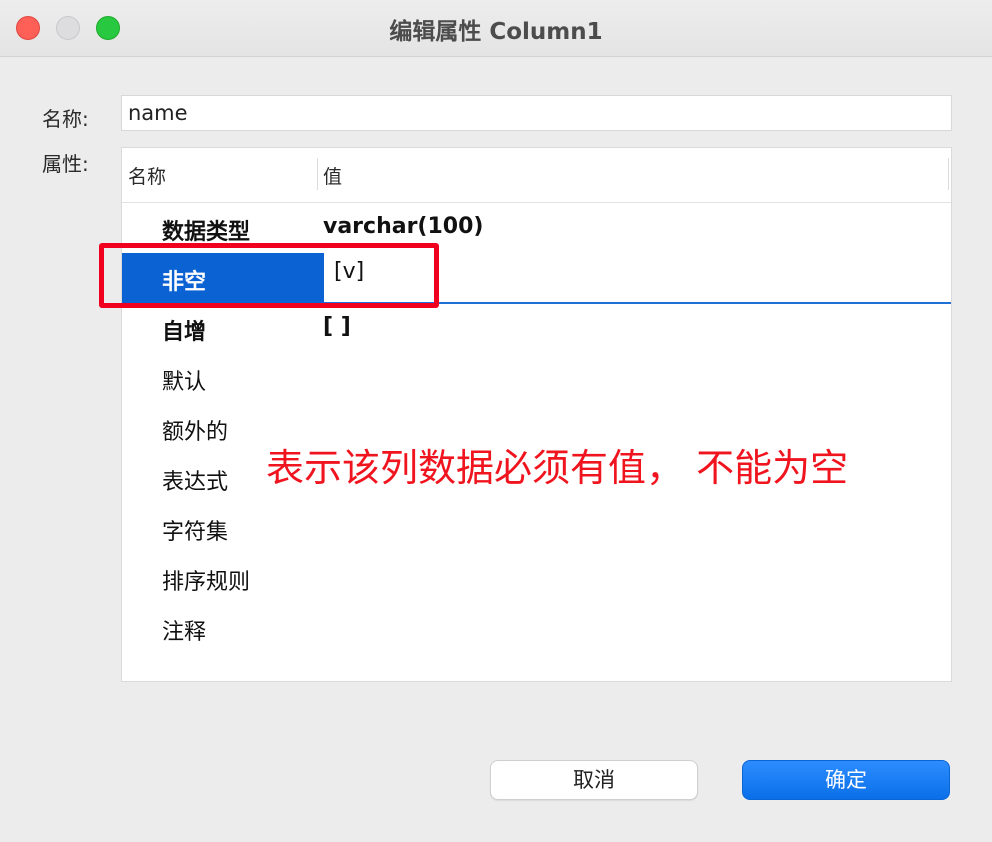 The height and width of the screenshot is (842, 992). What do you see at coordinates (332, 175) in the screenshot?
I see `column-header-value: 值` at bounding box center [332, 175].